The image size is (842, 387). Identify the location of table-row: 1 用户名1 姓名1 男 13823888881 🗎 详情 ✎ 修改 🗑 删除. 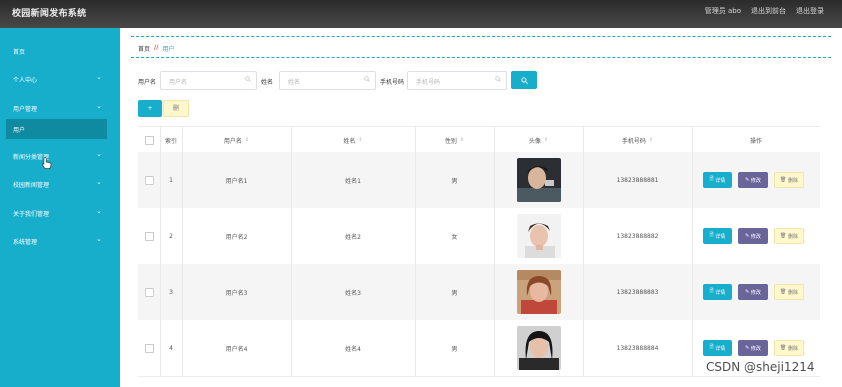
(479, 180).